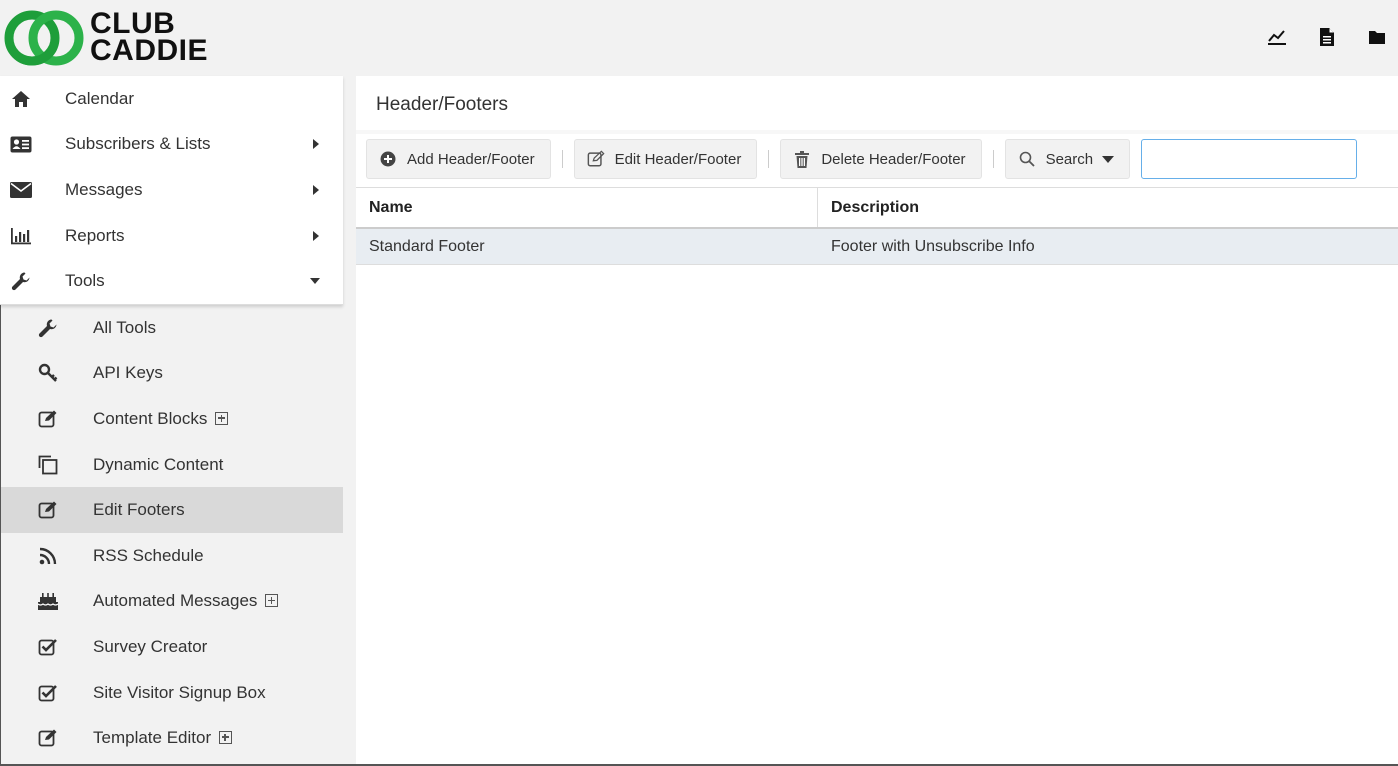 This screenshot has width=1398, height=766. I want to click on sidebar-item-subscribers: Subscribers & Lists, so click(171, 145).